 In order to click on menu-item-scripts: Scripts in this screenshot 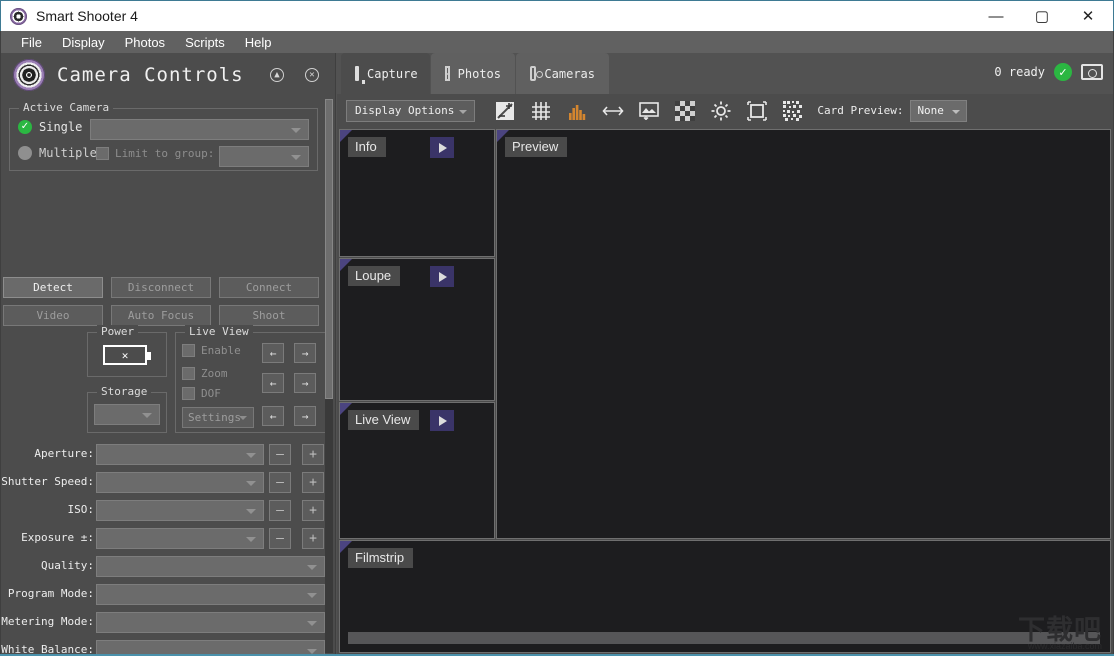, I will do `click(205, 42)`.